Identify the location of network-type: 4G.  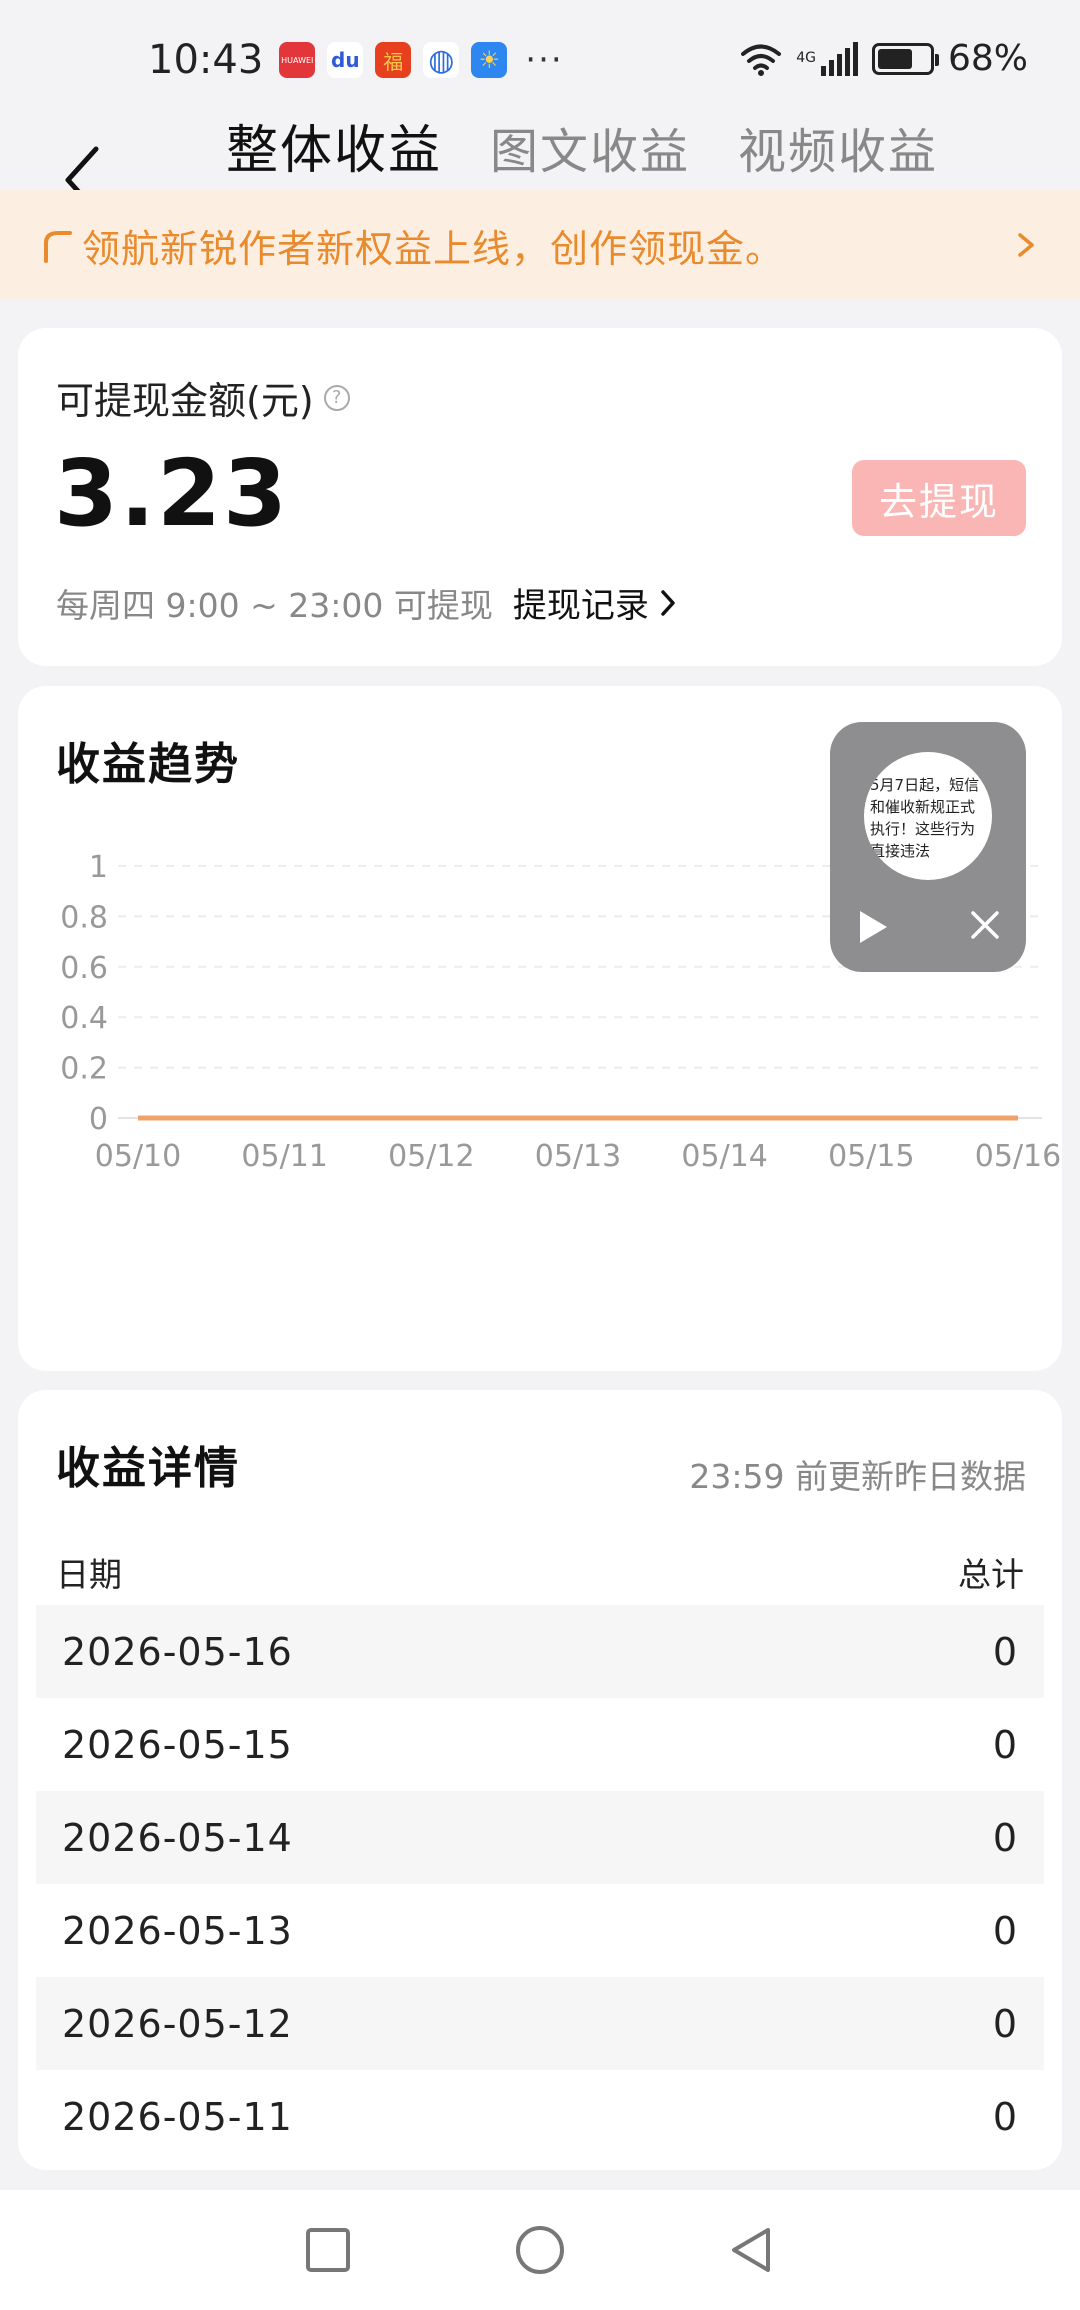
(806, 57).